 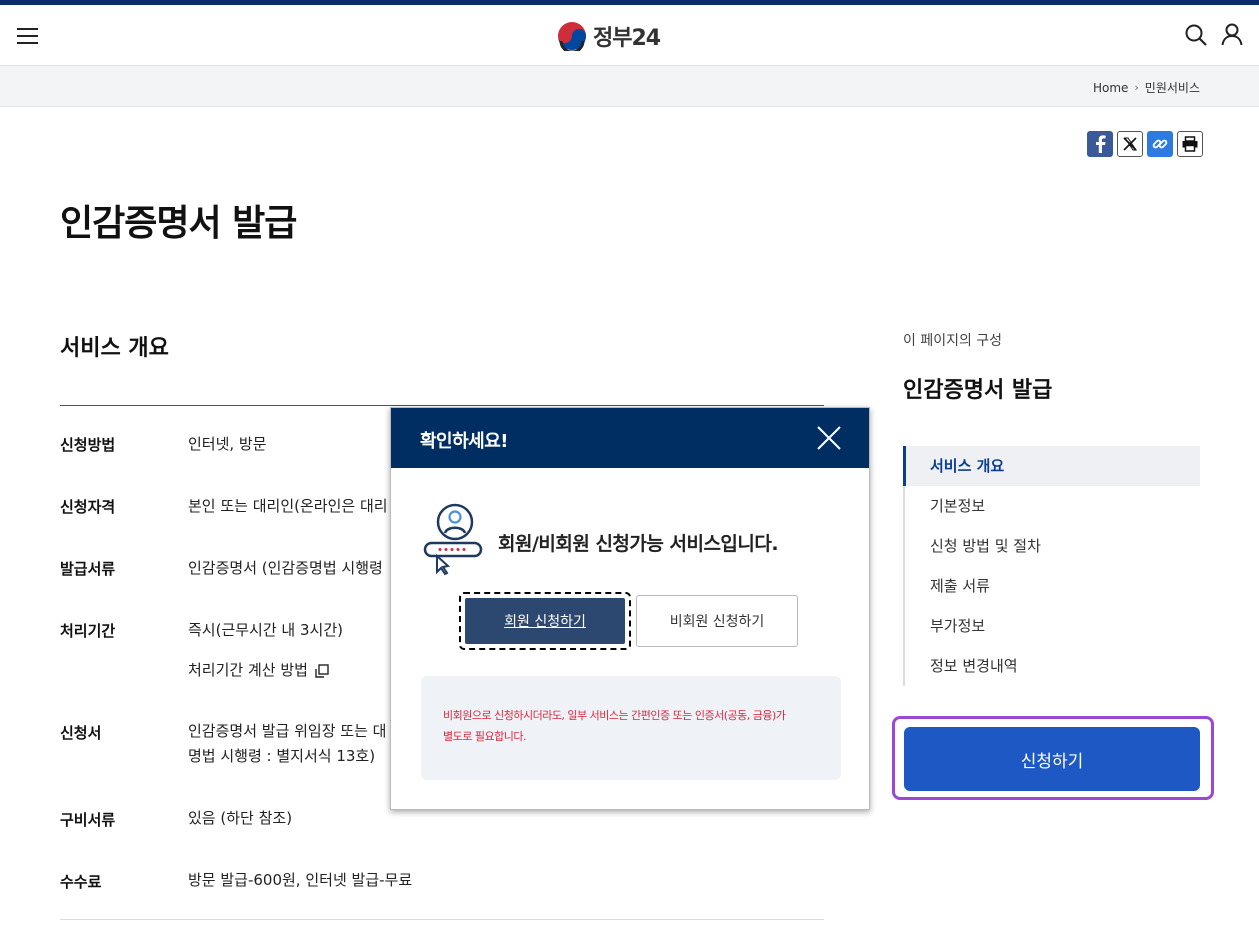 I want to click on user-icon, so click(x=1232, y=34).